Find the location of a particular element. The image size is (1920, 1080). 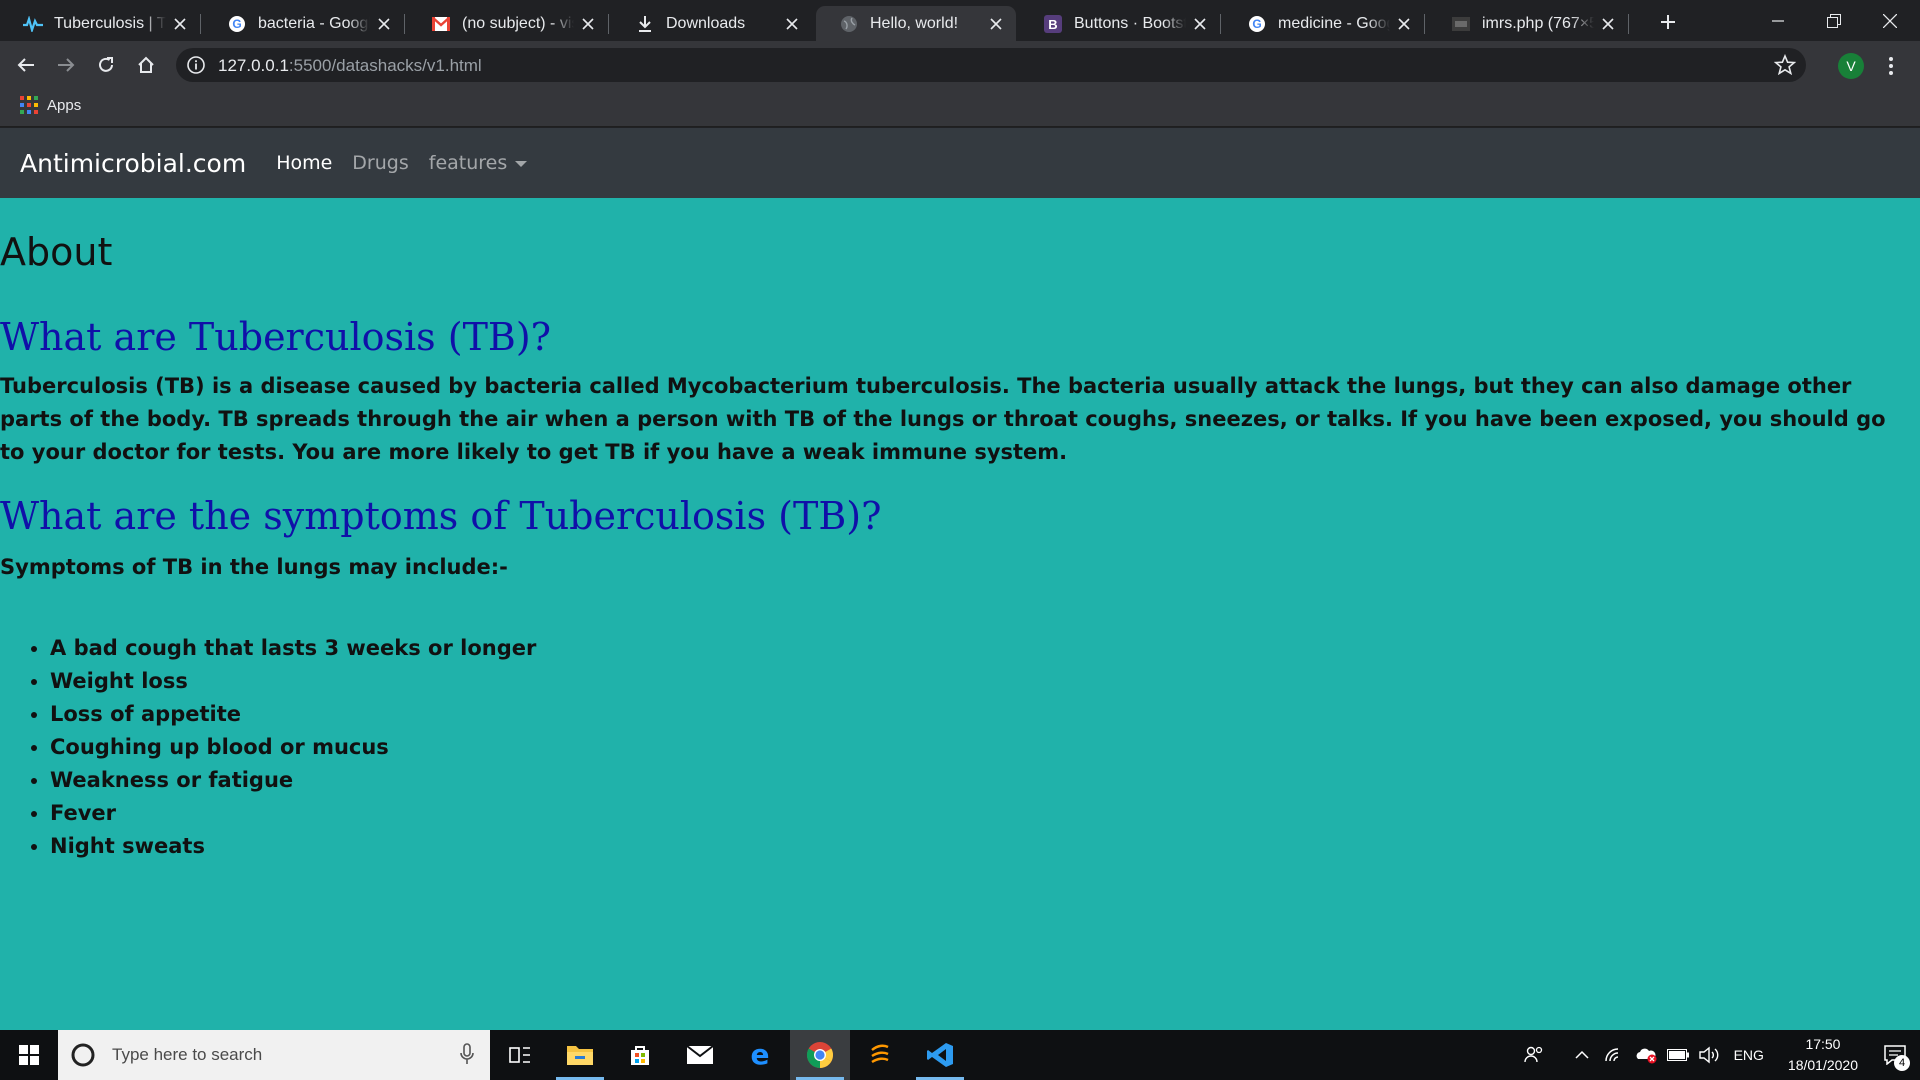

volume-button is located at coordinates (1710, 1055).